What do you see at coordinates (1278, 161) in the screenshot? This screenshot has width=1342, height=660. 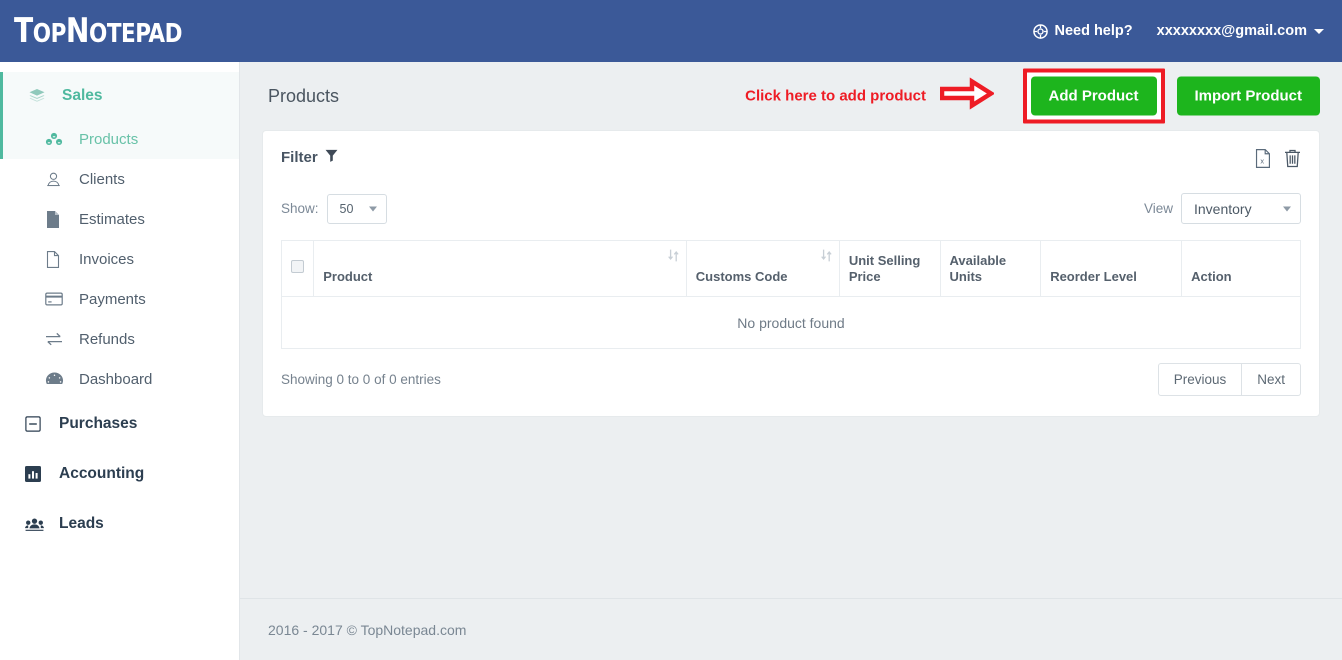 I see `card-tool-buttons: x` at bounding box center [1278, 161].